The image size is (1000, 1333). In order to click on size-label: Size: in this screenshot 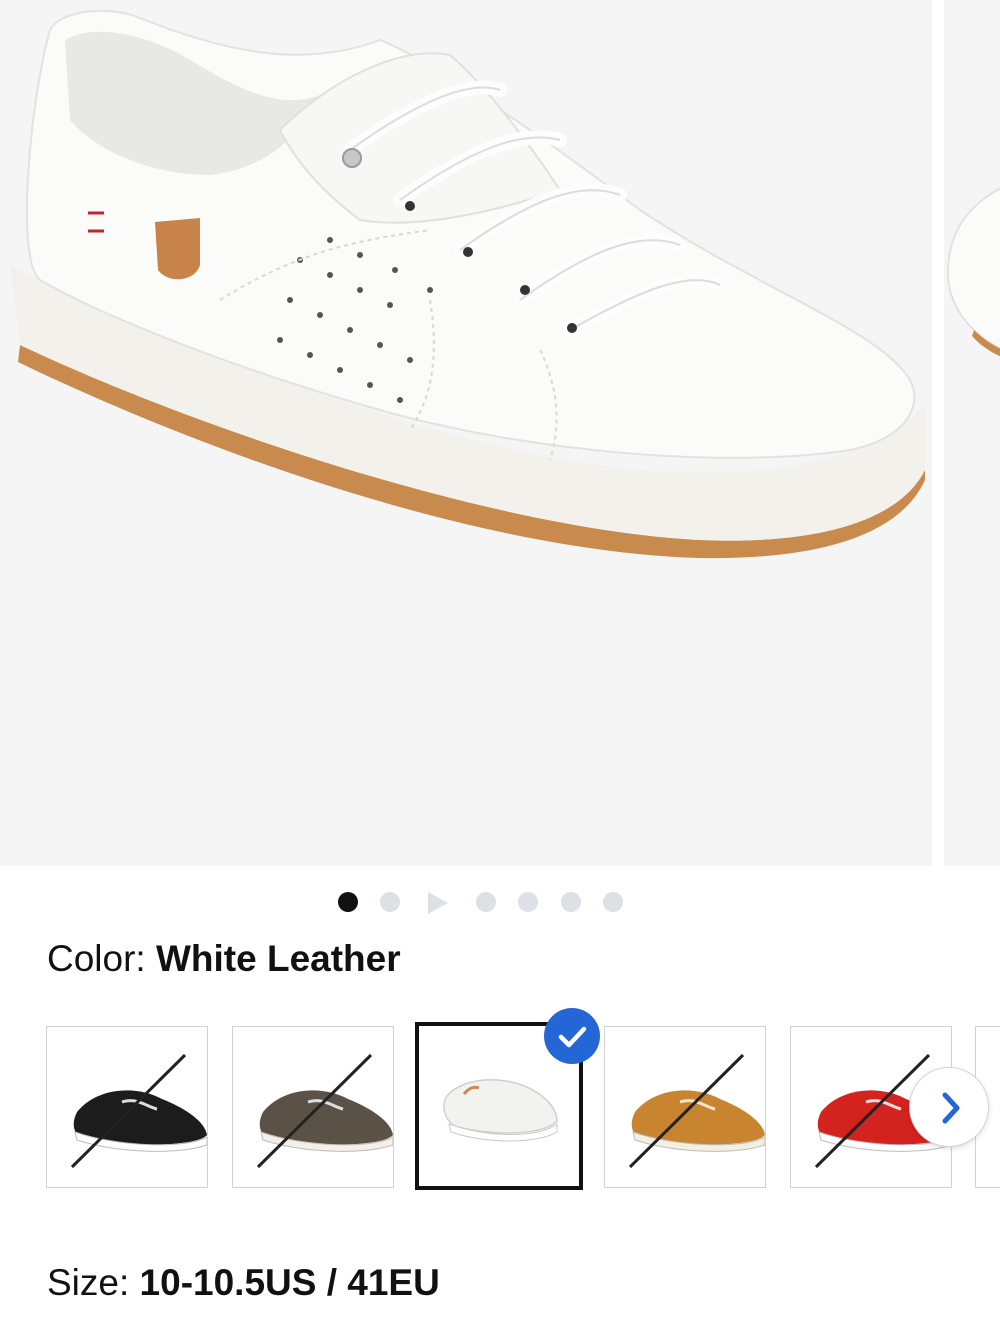, I will do `click(88, 1282)`.